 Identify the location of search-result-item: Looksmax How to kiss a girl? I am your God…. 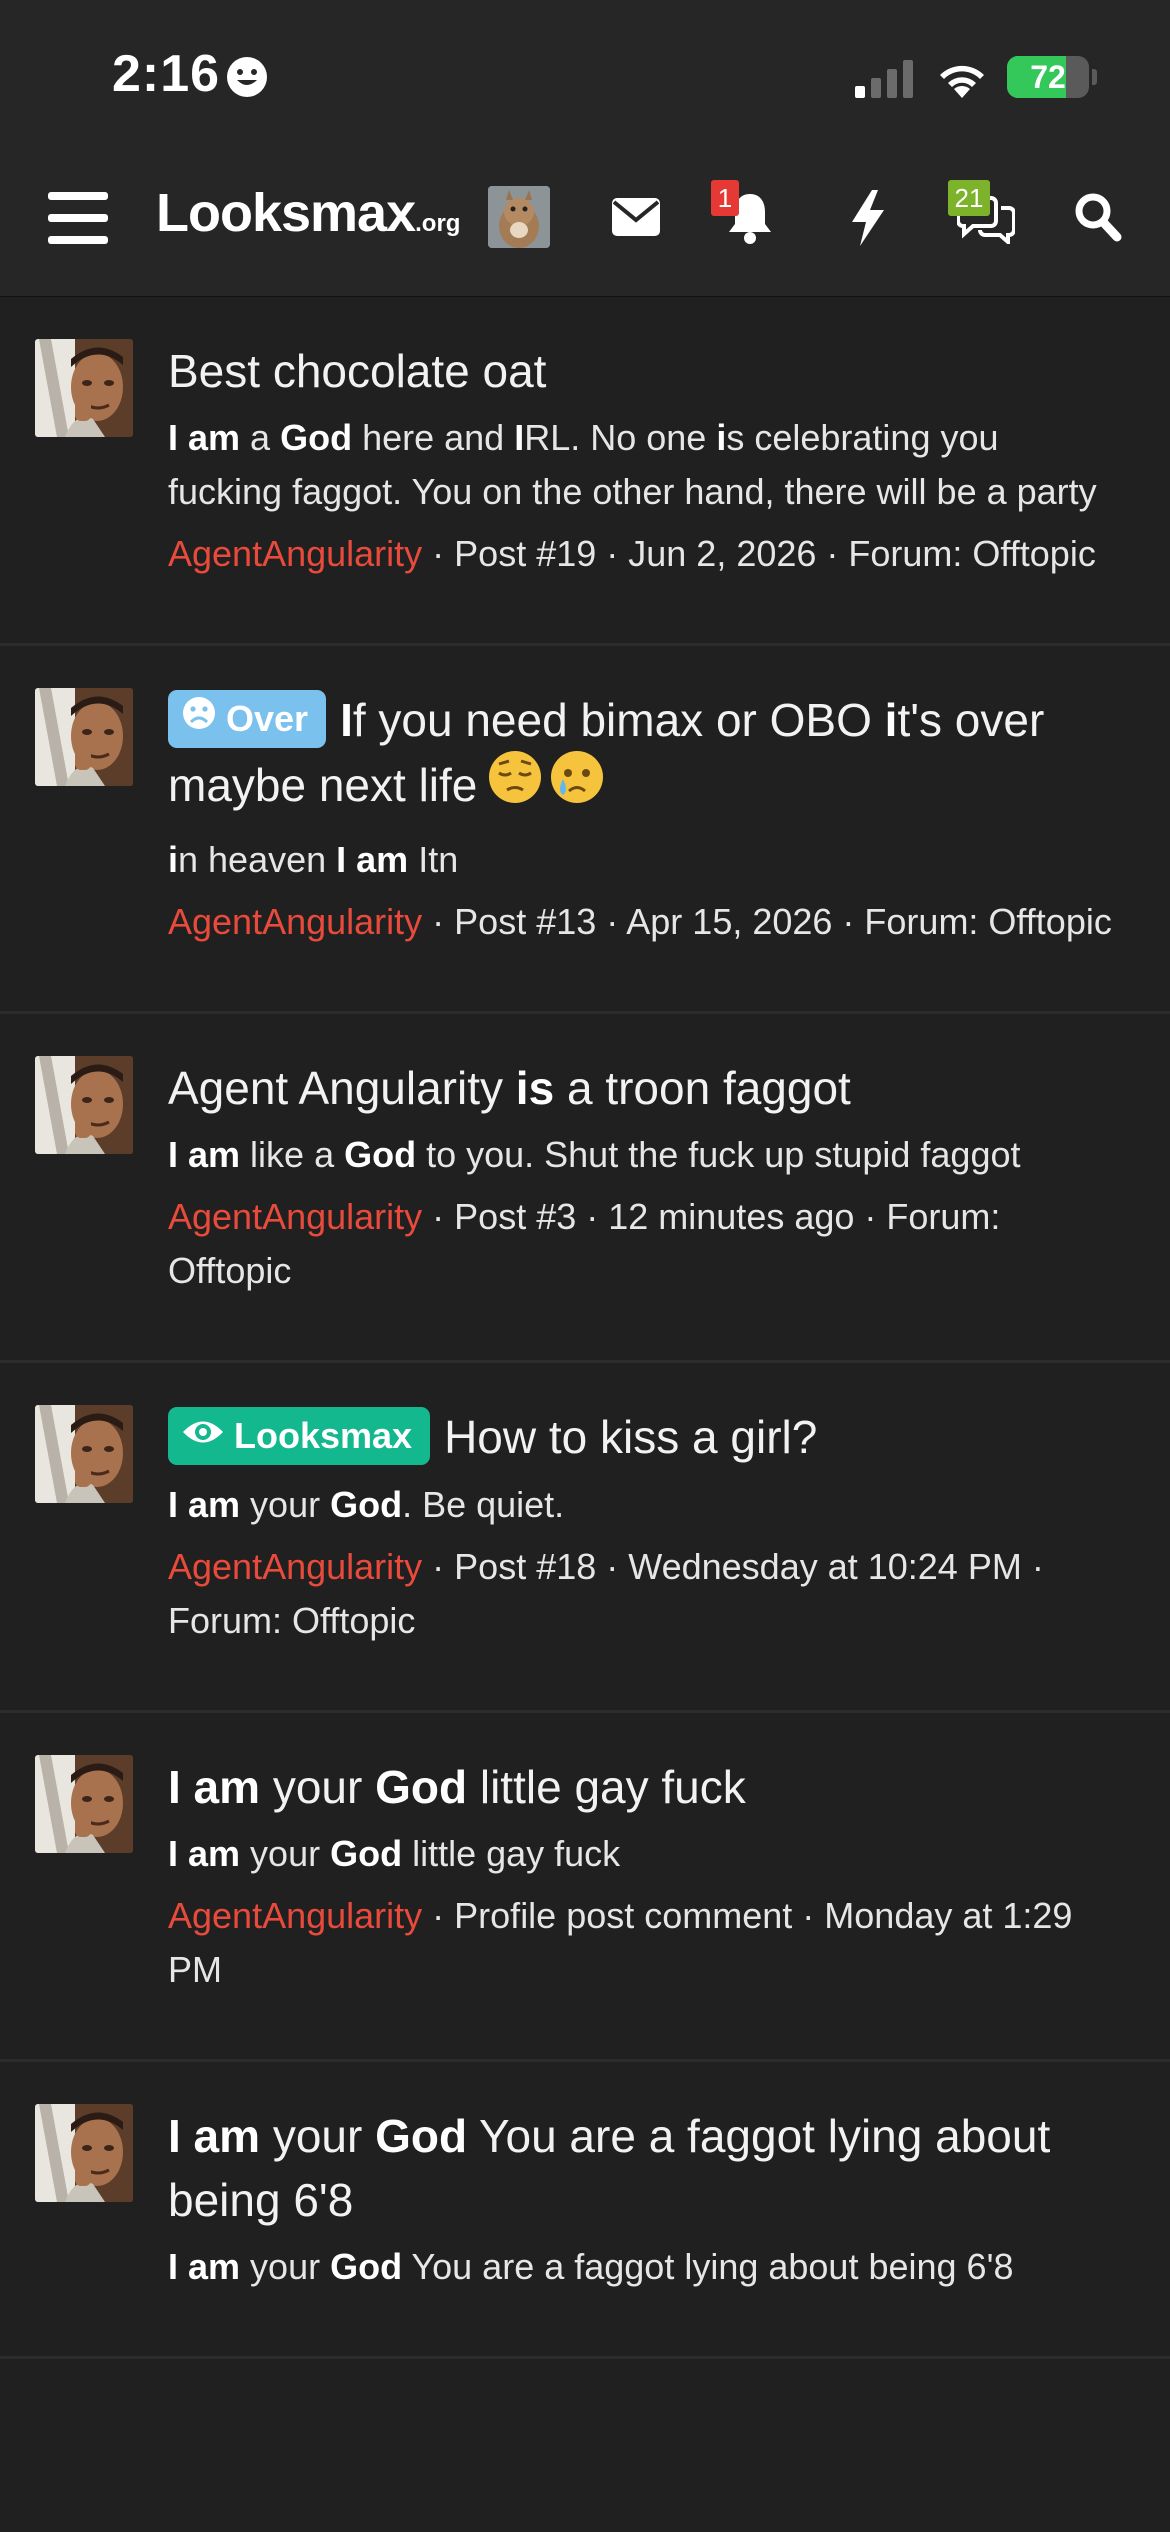
(585, 1538).